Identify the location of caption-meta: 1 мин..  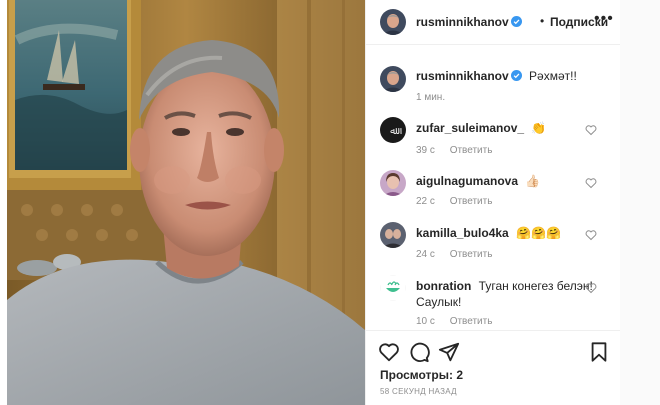
(436, 97).